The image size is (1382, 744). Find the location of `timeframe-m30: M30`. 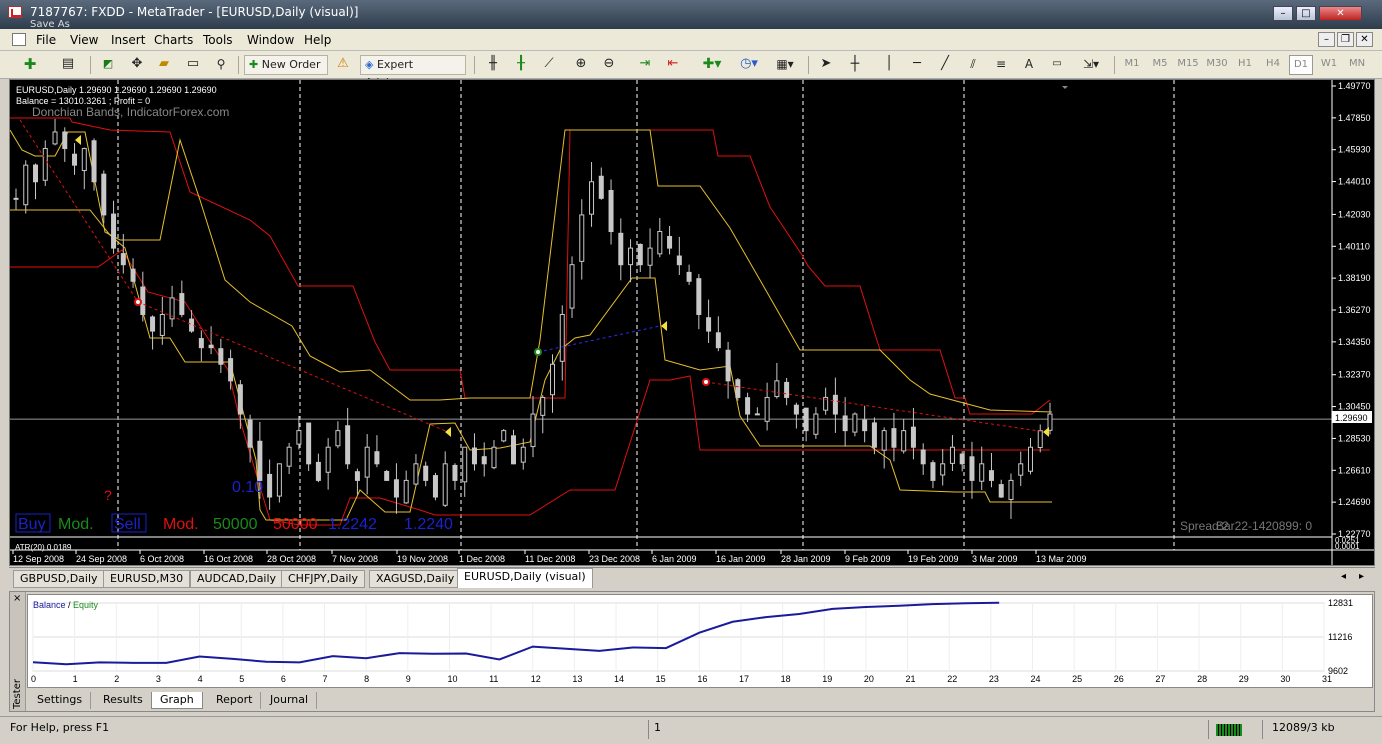

timeframe-m30: M30 is located at coordinates (1217, 65).